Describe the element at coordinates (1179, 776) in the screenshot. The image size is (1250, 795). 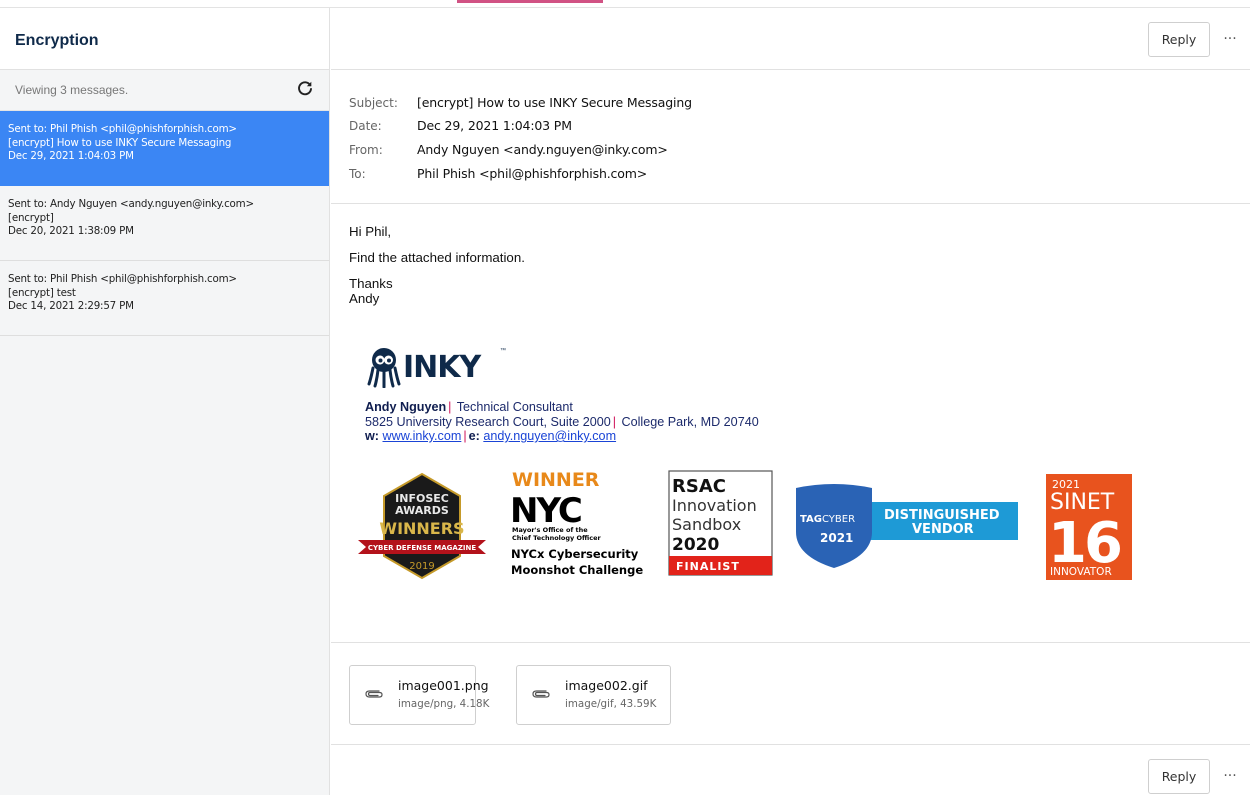
I see `reply-button-bottom: Reply` at that location.